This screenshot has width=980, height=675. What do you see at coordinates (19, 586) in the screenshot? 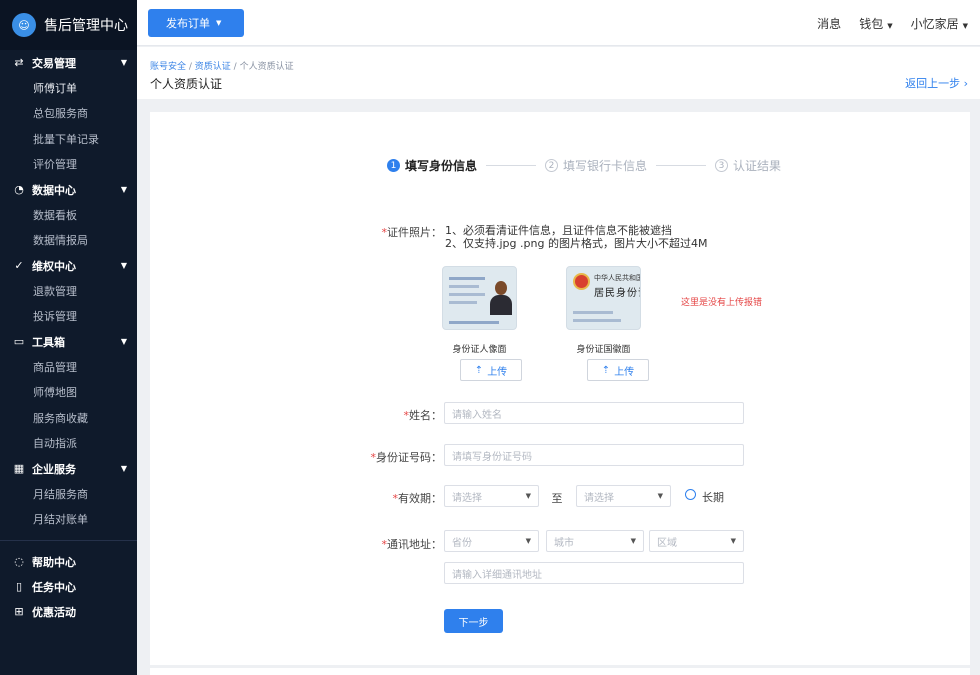
I see `task-doc-icon: ▯` at bounding box center [19, 586].